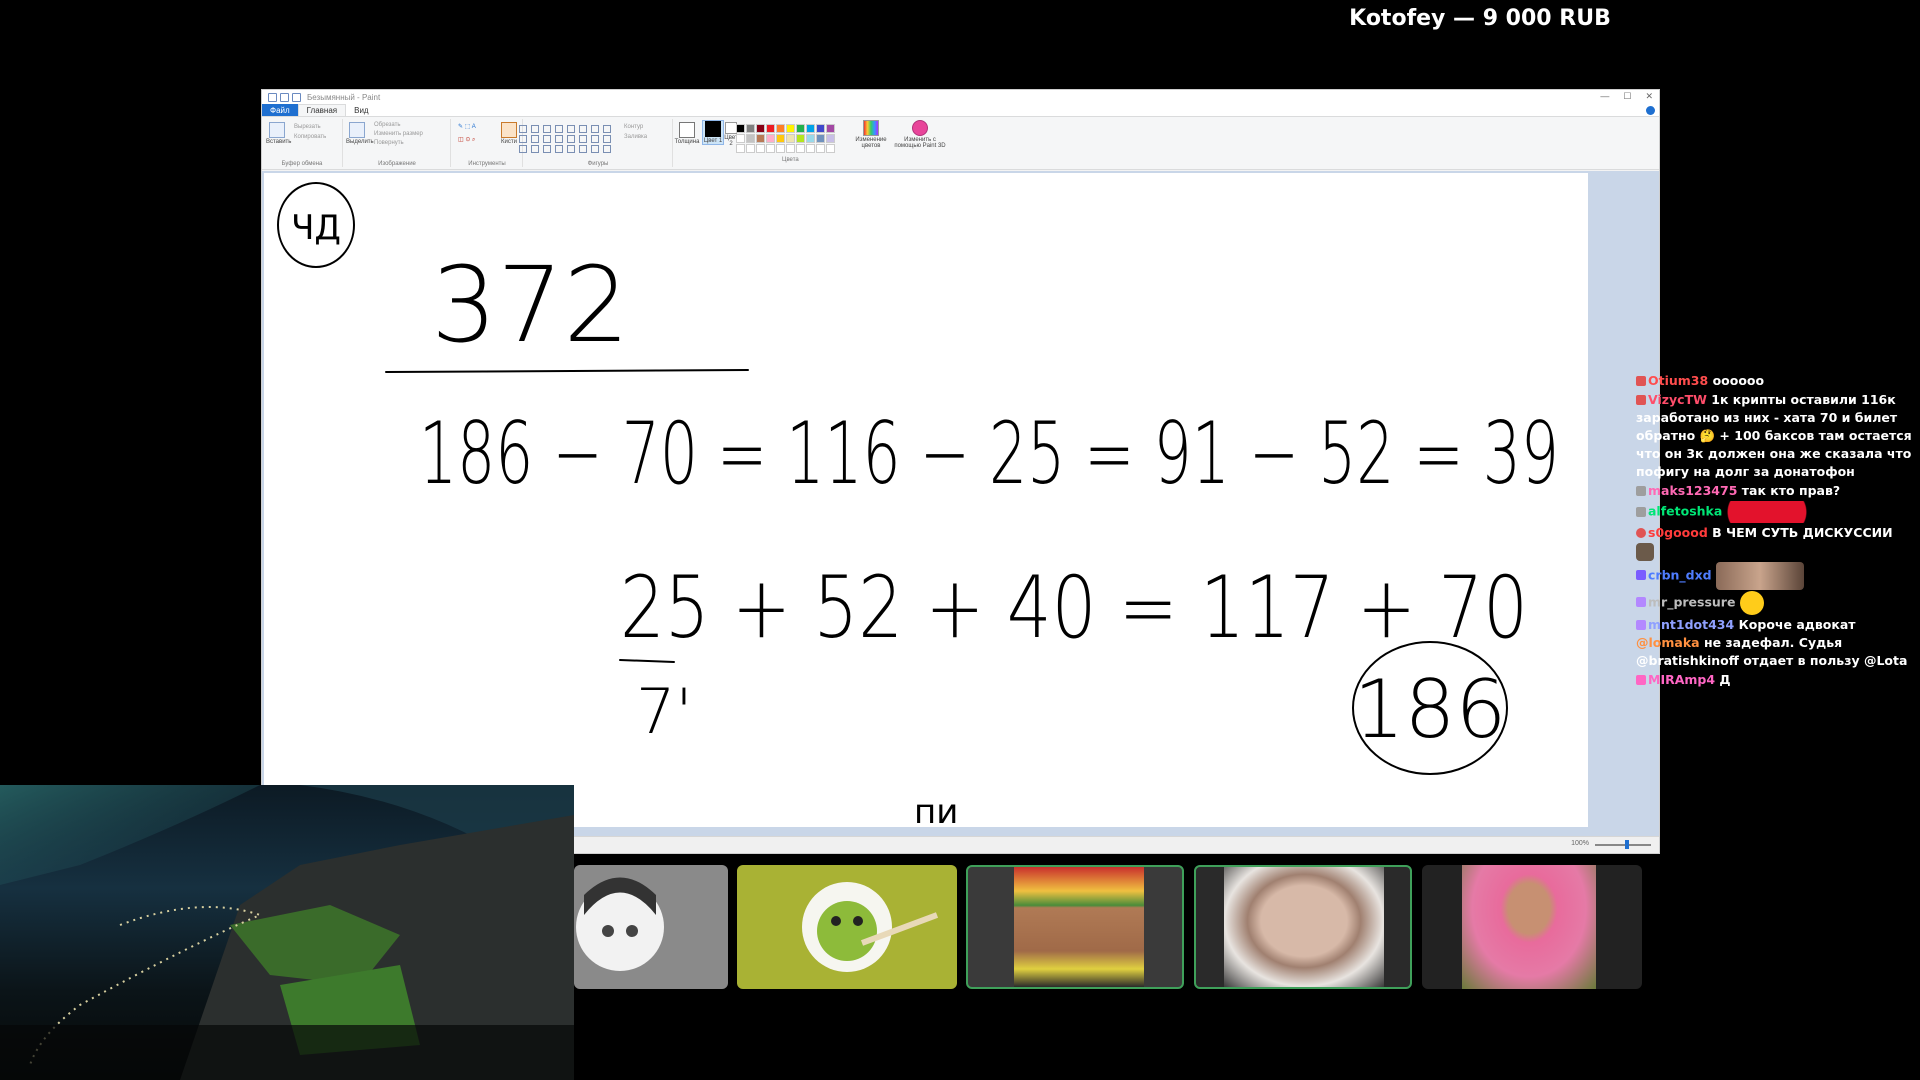 Image resolution: width=1920 pixels, height=1080 pixels. What do you see at coordinates (307, 127) in the screenshot?
I see `cut-button: Вырезать` at bounding box center [307, 127].